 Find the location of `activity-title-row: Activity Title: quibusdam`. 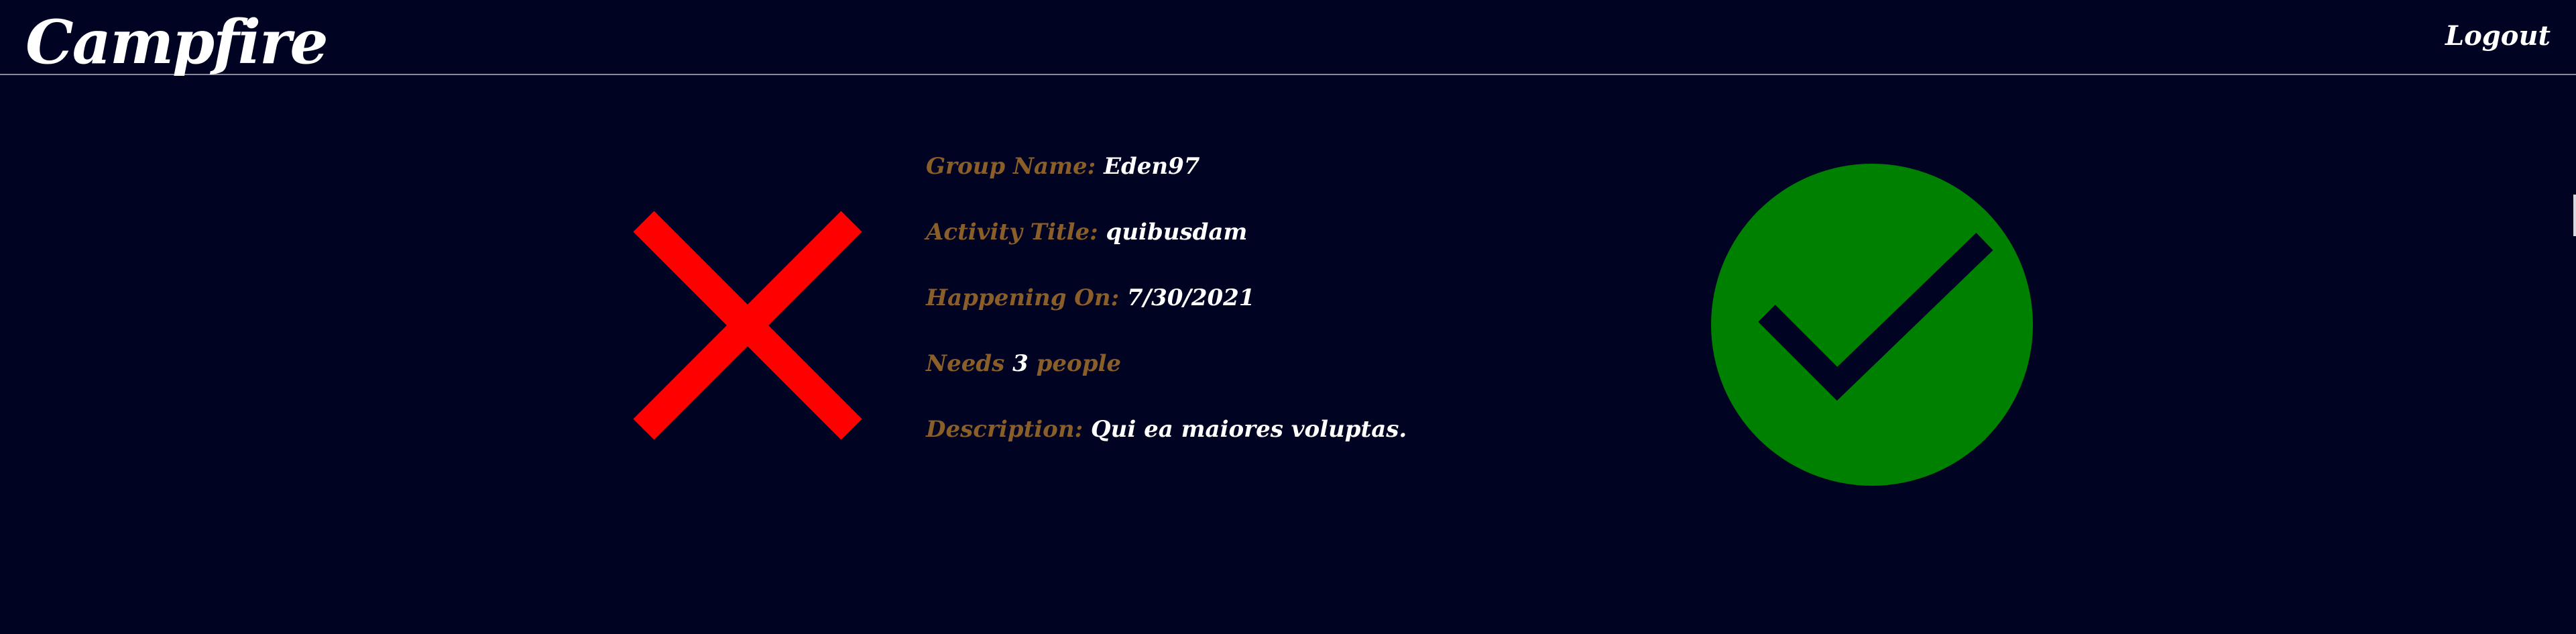

activity-title-row: Activity Title: quibusdam is located at coordinates (1166, 246).